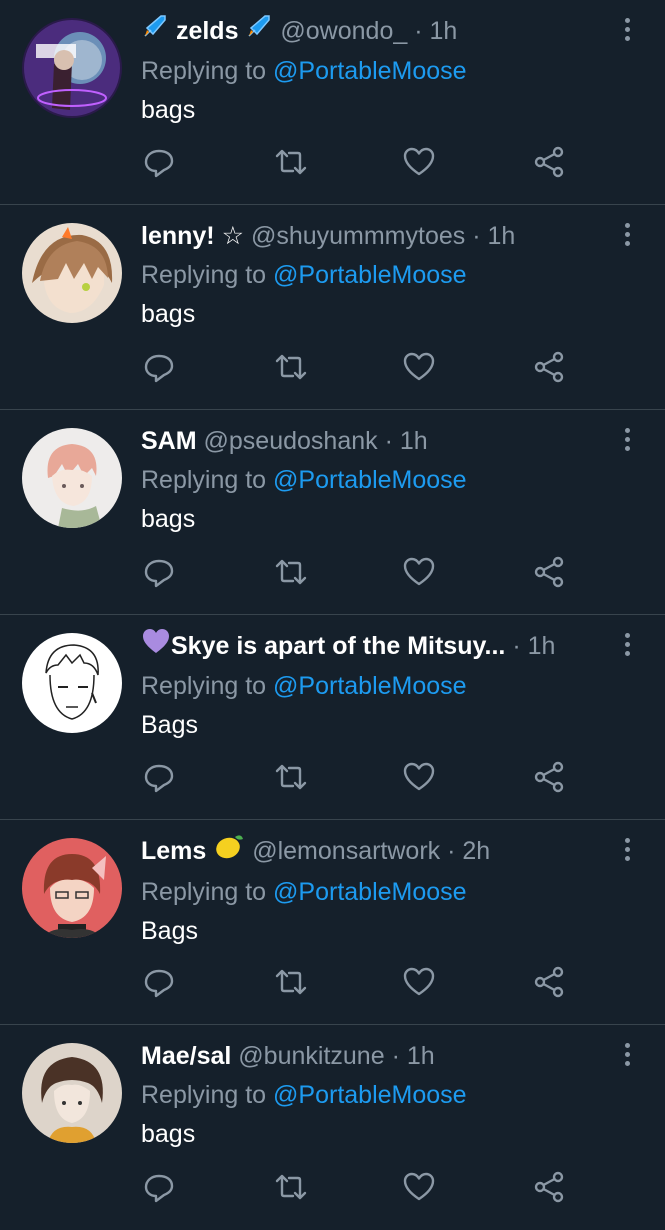  I want to click on tweet-header: lenny! ☆ @shuyummmytoes · 1h, so click(378, 236).